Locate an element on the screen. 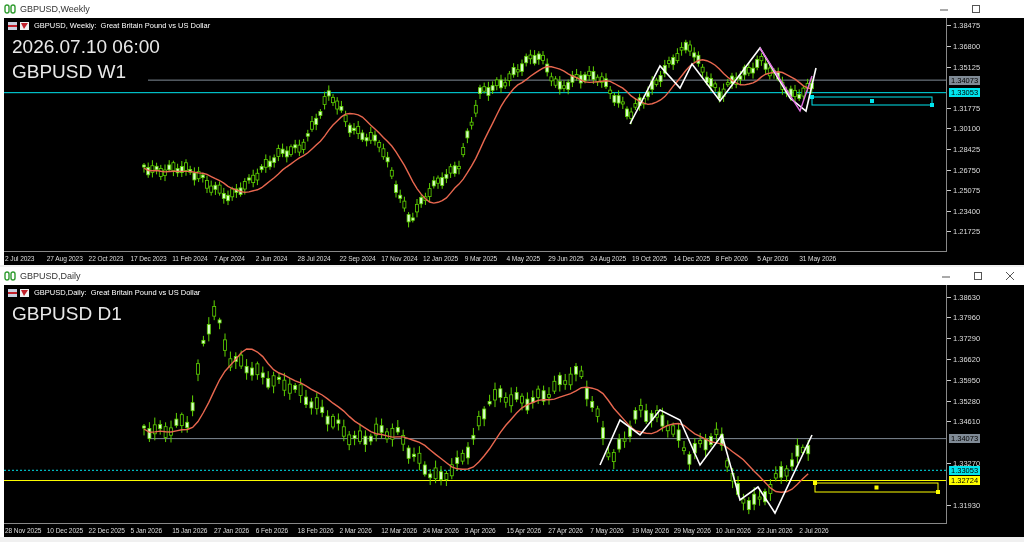 This screenshot has width=1024, height=542. window-title: GBPUSD,Weekly is located at coordinates (55, 9).